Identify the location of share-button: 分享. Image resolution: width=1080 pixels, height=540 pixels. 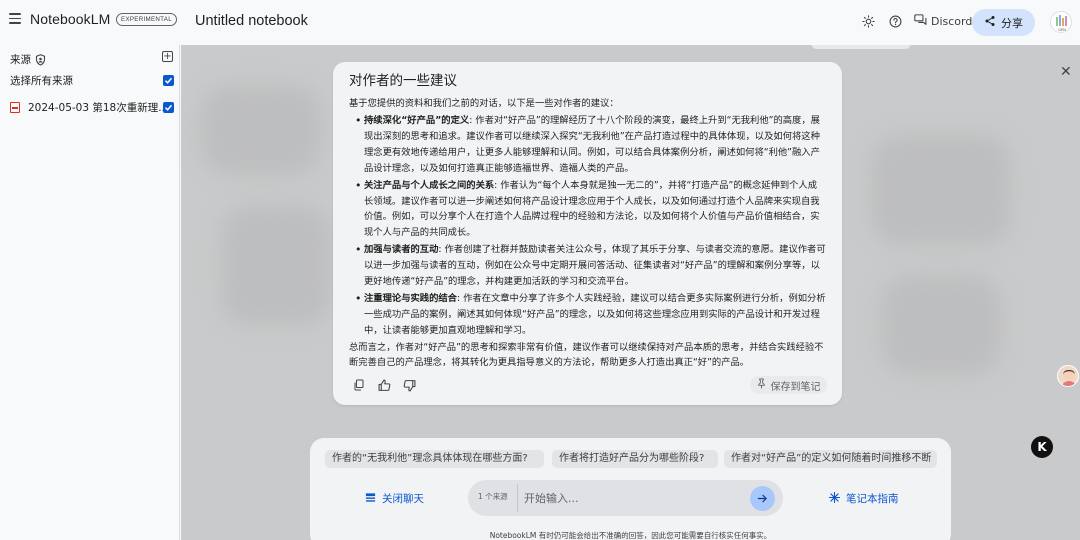
(1003, 22).